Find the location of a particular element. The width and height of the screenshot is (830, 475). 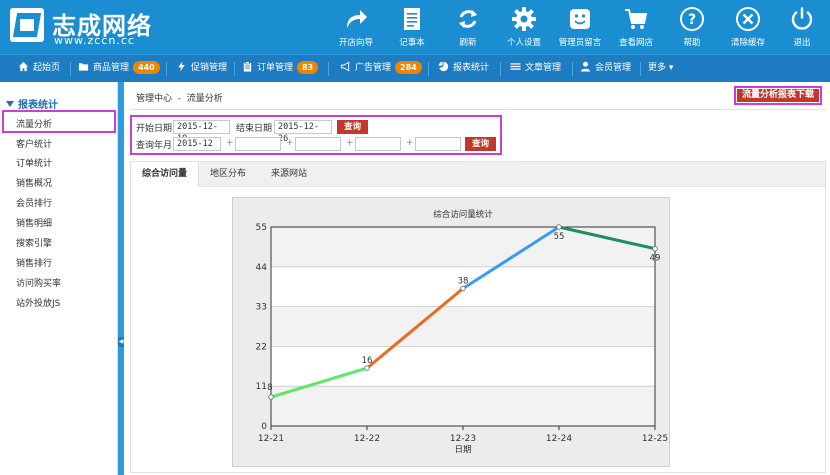

tool-label: 开店向导 is located at coordinates (355, 43).